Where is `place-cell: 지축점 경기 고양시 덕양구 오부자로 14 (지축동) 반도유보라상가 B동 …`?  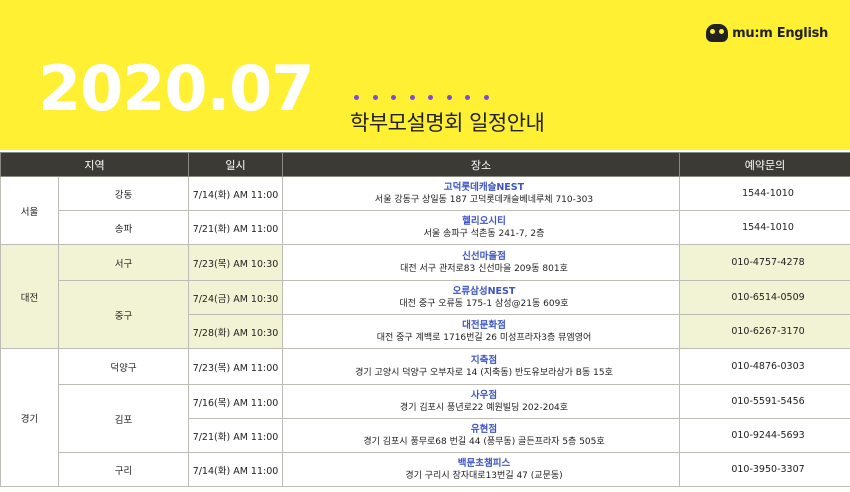 place-cell: 지축점 경기 고양시 덕양구 오부자로 14 (지축동) 반도유보라상가 B동 … is located at coordinates (481, 366).